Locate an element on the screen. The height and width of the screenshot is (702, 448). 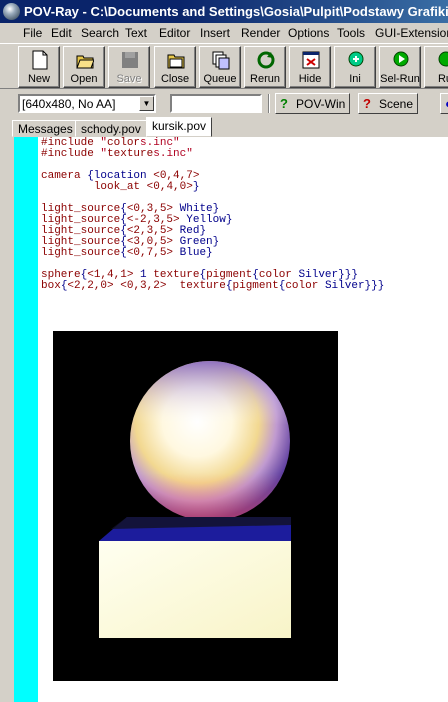
hide-button: Hide is located at coordinates (310, 67).